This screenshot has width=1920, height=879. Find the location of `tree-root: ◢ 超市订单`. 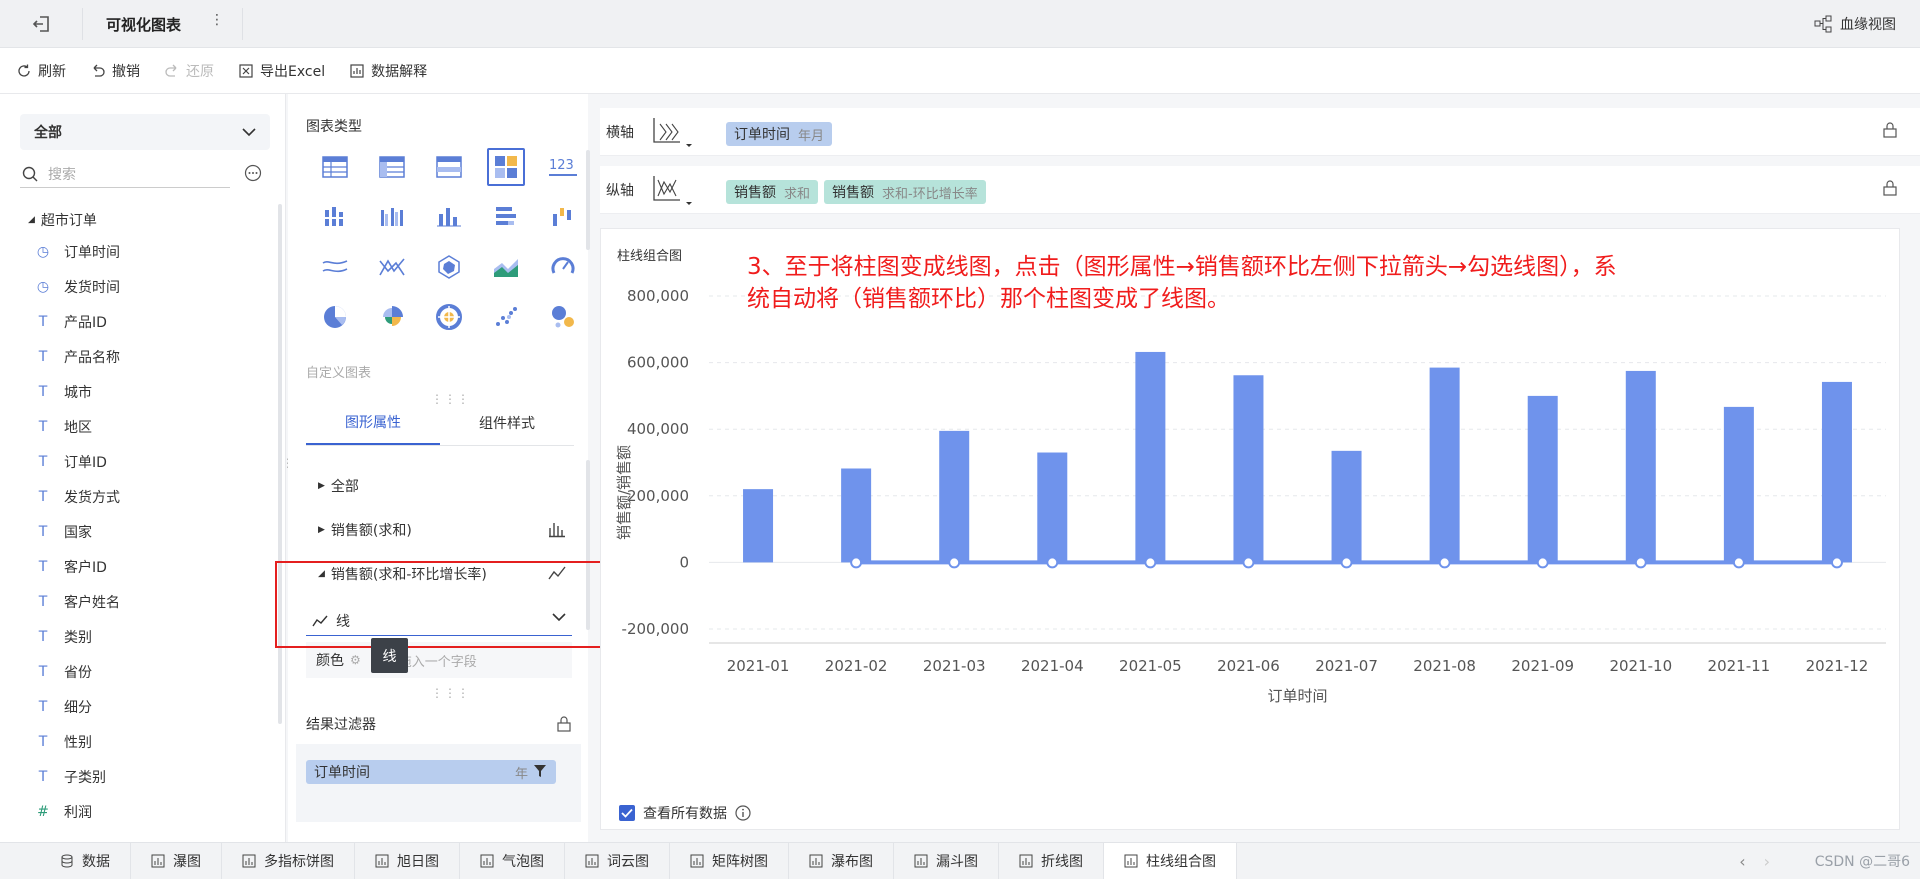

tree-root: ◢ 超市订单 is located at coordinates (74, 220).